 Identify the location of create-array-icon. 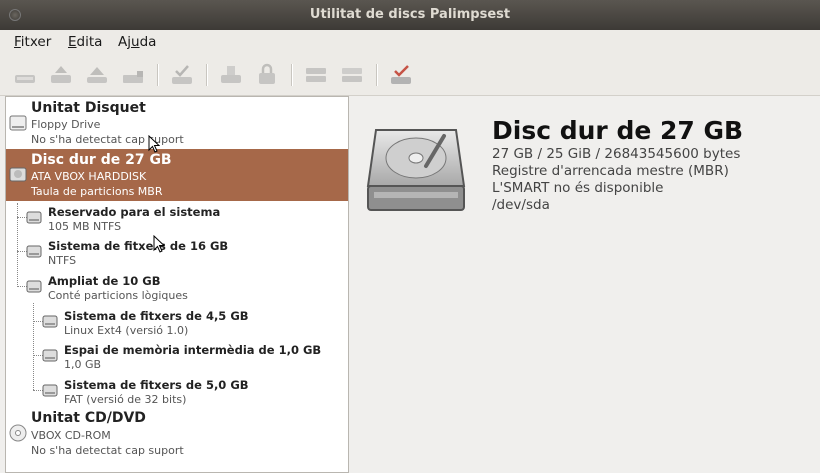
(352, 75).